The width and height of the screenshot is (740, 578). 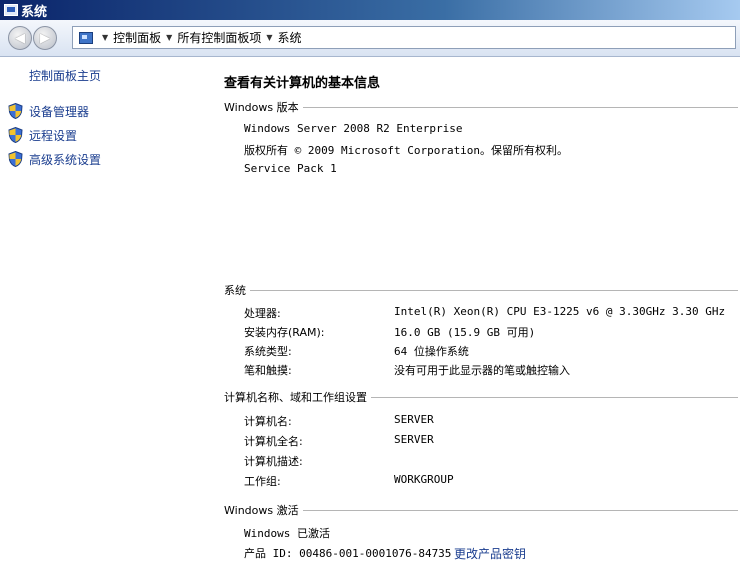 I want to click on activation-section-header: Windows 激活, so click(x=482, y=510).